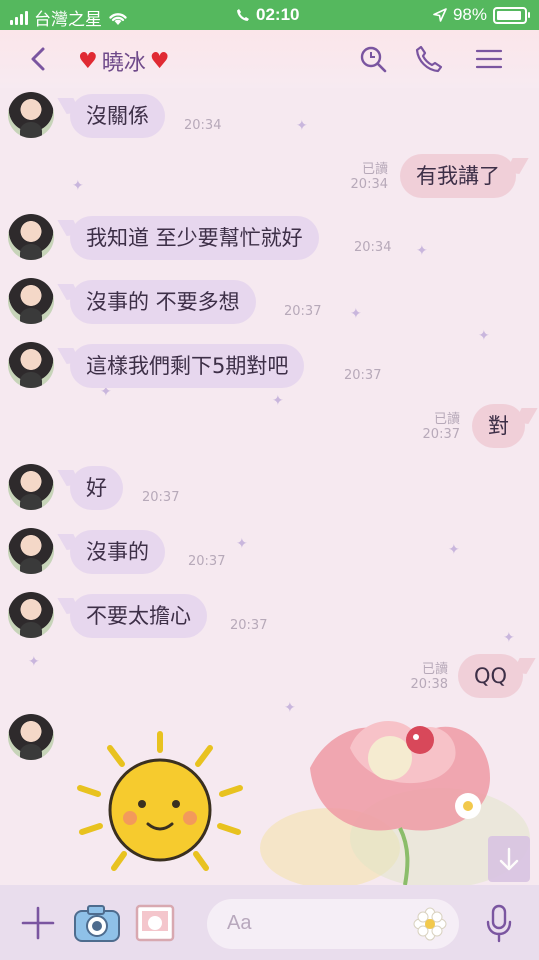 The width and height of the screenshot is (539, 960). Describe the element at coordinates (155, 923) in the screenshot. I see `photo-icon` at that location.